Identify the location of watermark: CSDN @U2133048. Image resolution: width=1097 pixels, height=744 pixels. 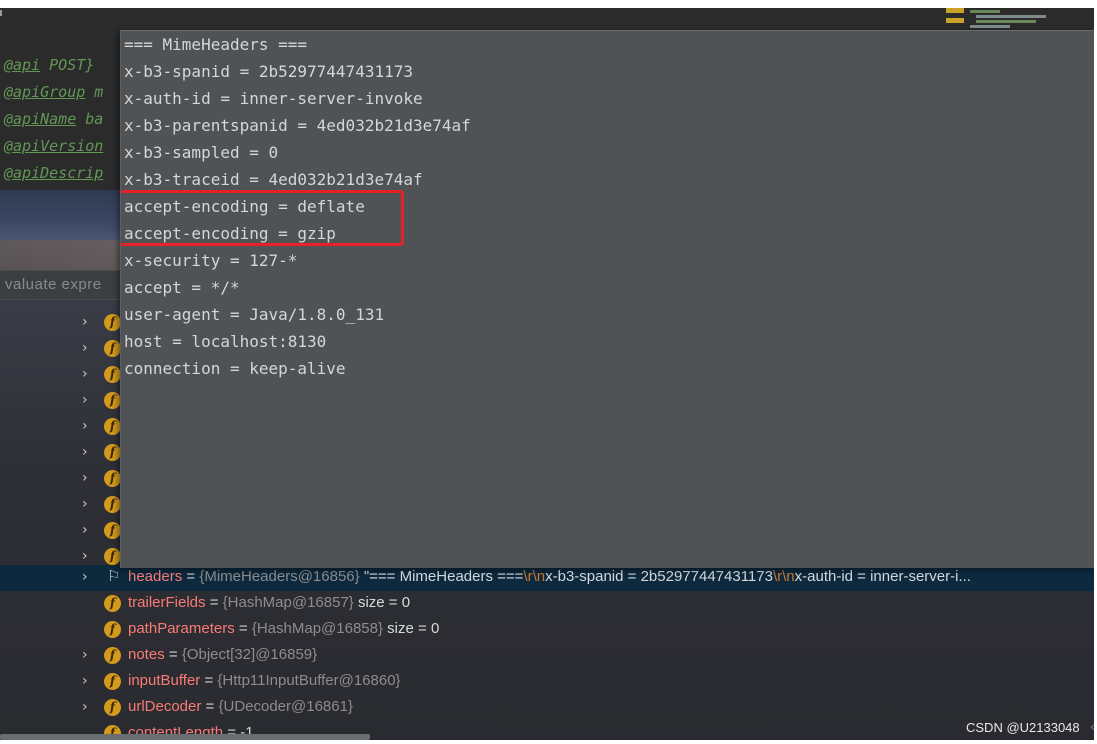
(1023, 727).